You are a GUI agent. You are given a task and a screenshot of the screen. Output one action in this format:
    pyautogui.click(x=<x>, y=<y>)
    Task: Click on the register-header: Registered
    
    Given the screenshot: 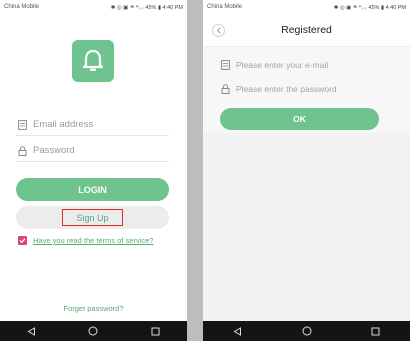 What is the action you would take?
    pyautogui.click(x=306, y=30)
    